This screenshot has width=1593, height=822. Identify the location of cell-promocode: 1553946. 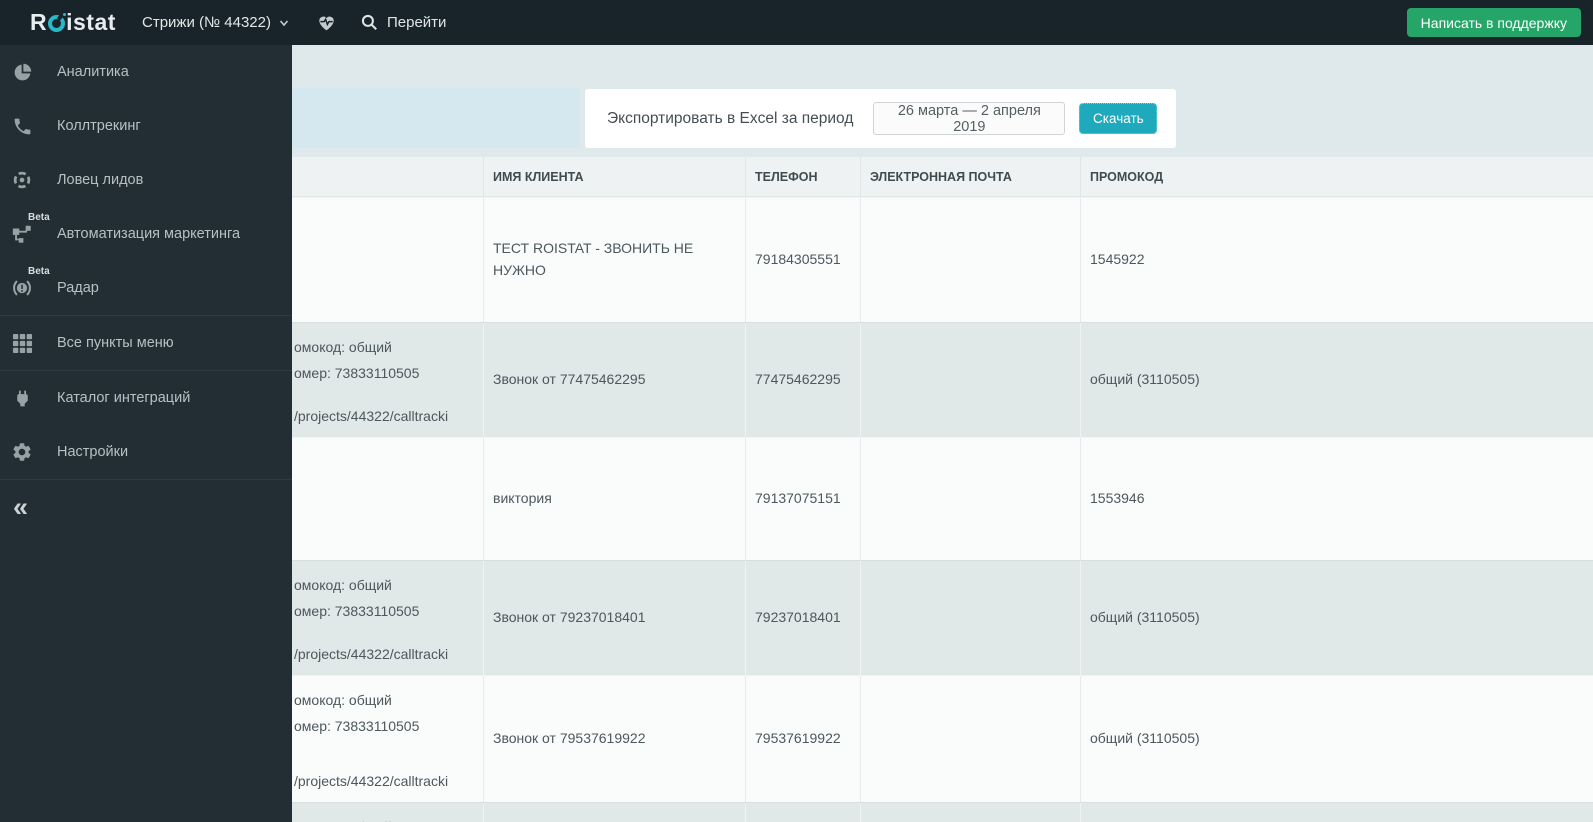
(1336, 499).